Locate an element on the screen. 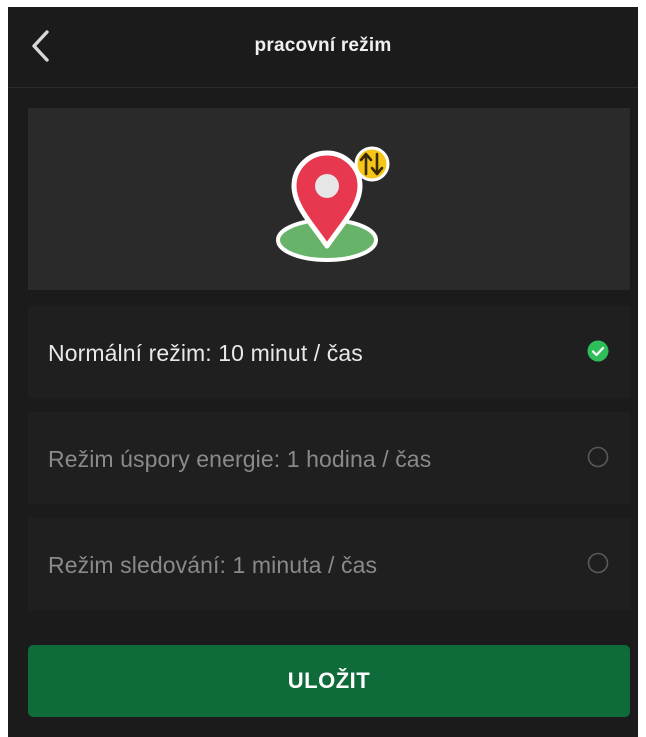 The height and width of the screenshot is (737, 646). mode-option-power-saving: Režim úspory energie: 1 hodina / čas is located at coordinates (329, 458).